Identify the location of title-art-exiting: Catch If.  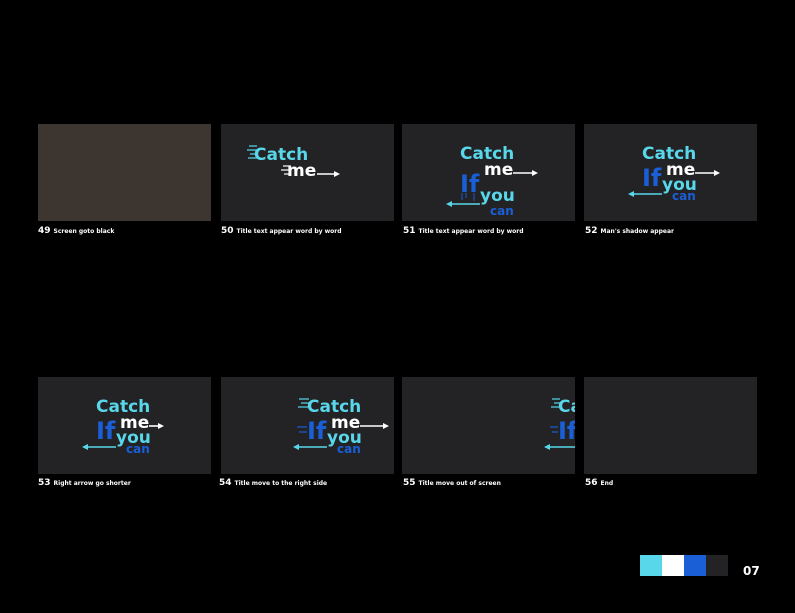
(559, 423).